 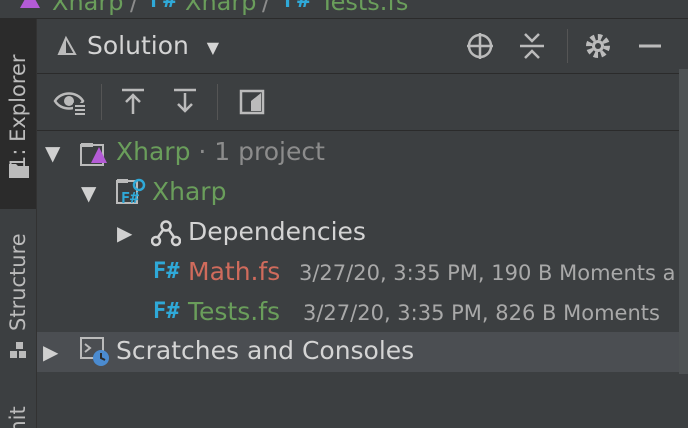 What do you see at coordinates (220, 8) in the screenshot?
I see `breadcrumb-item-project: Xharp` at bounding box center [220, 8].